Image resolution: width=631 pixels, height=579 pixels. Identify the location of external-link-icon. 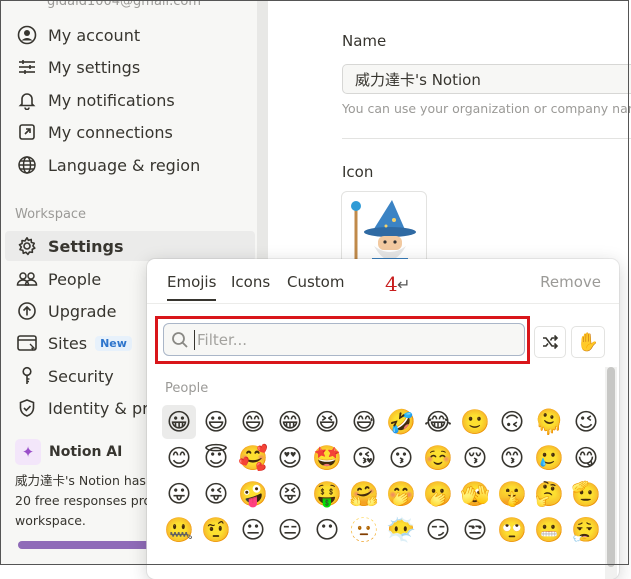
(27, 132).